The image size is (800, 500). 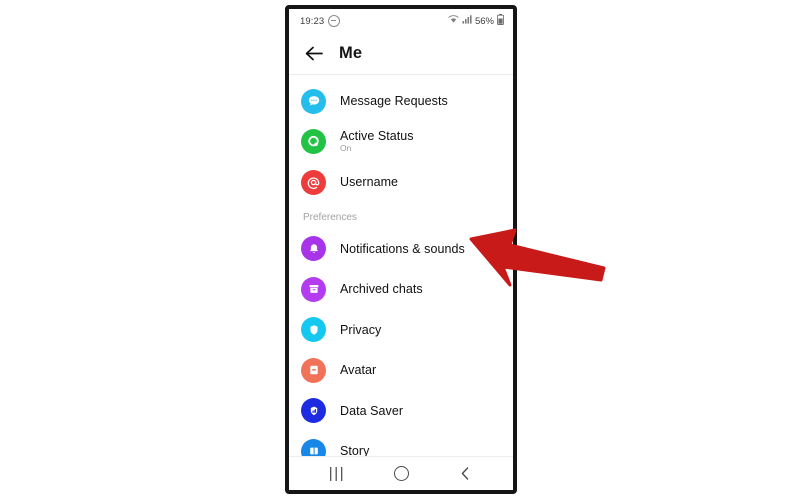 I want to click on back-icon, so click(x=465, y=474).